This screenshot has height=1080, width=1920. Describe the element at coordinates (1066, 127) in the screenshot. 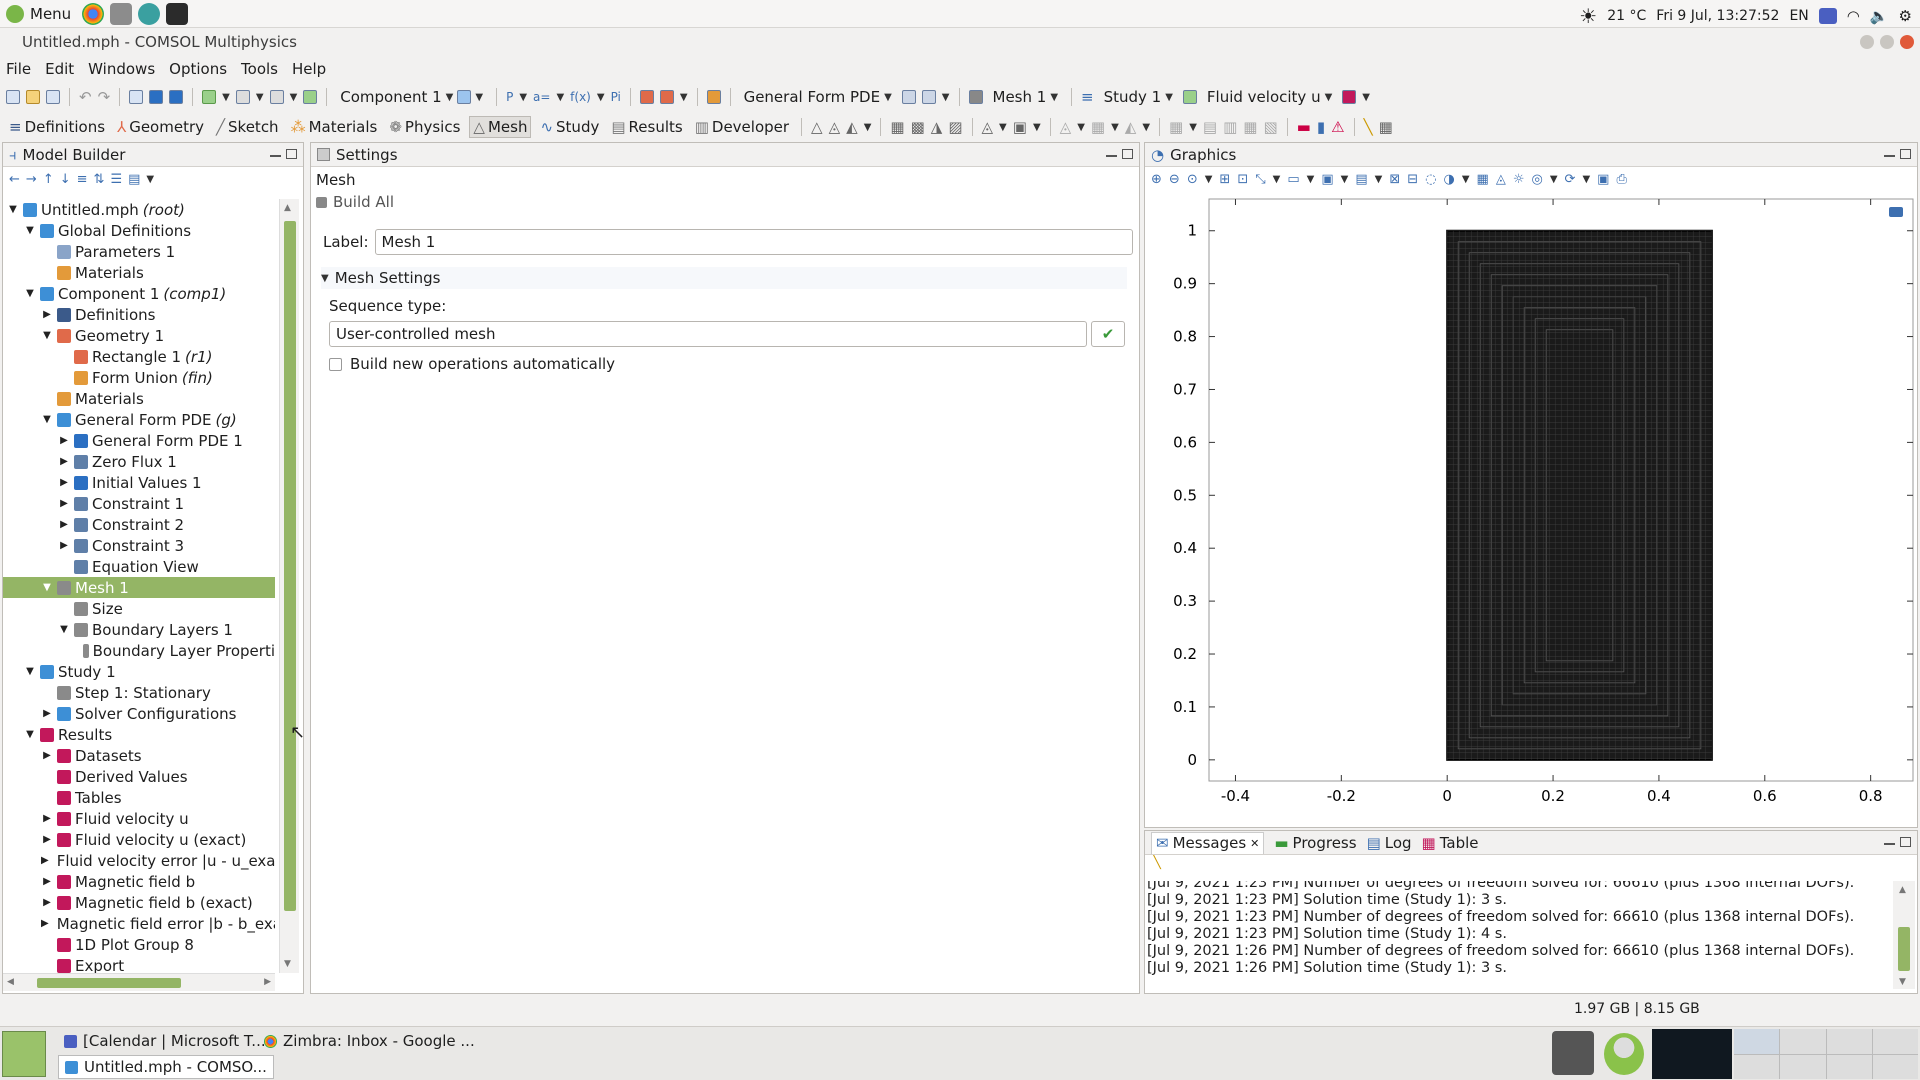

I see `delete-entities-icon: ◬` at that location.